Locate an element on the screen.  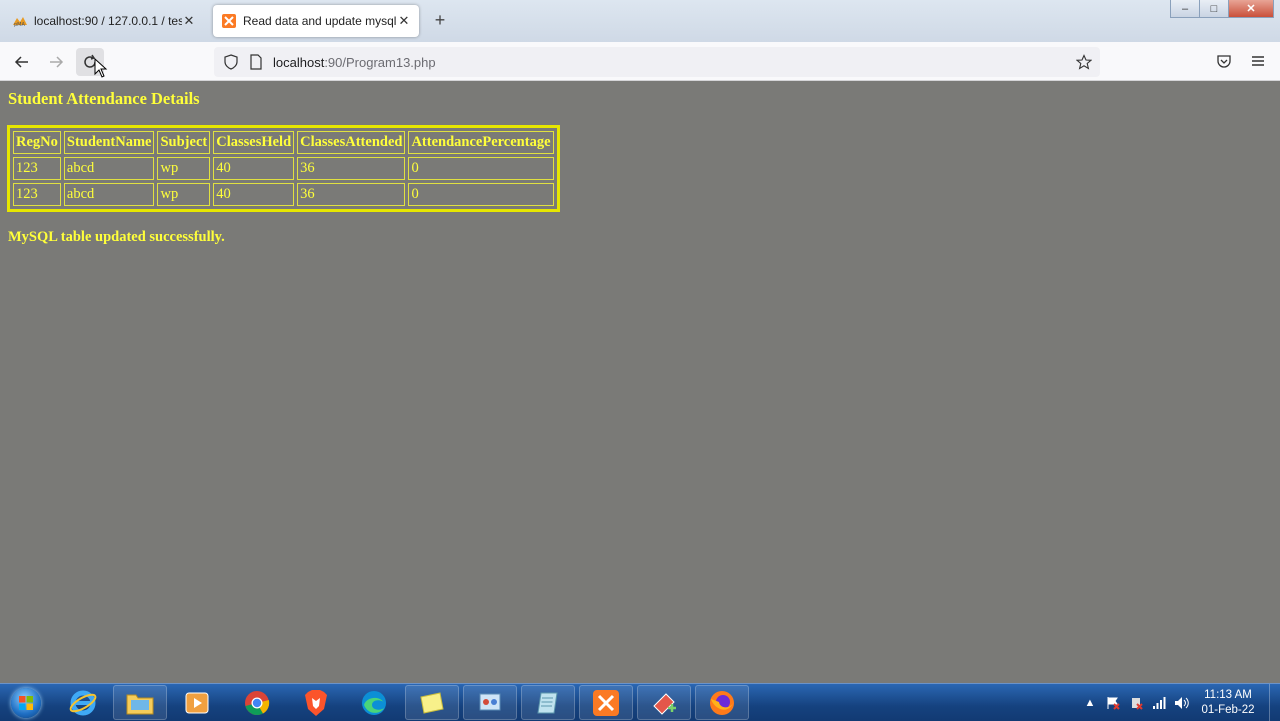
internet-explorer-icon is located at coordinates (83, 702).